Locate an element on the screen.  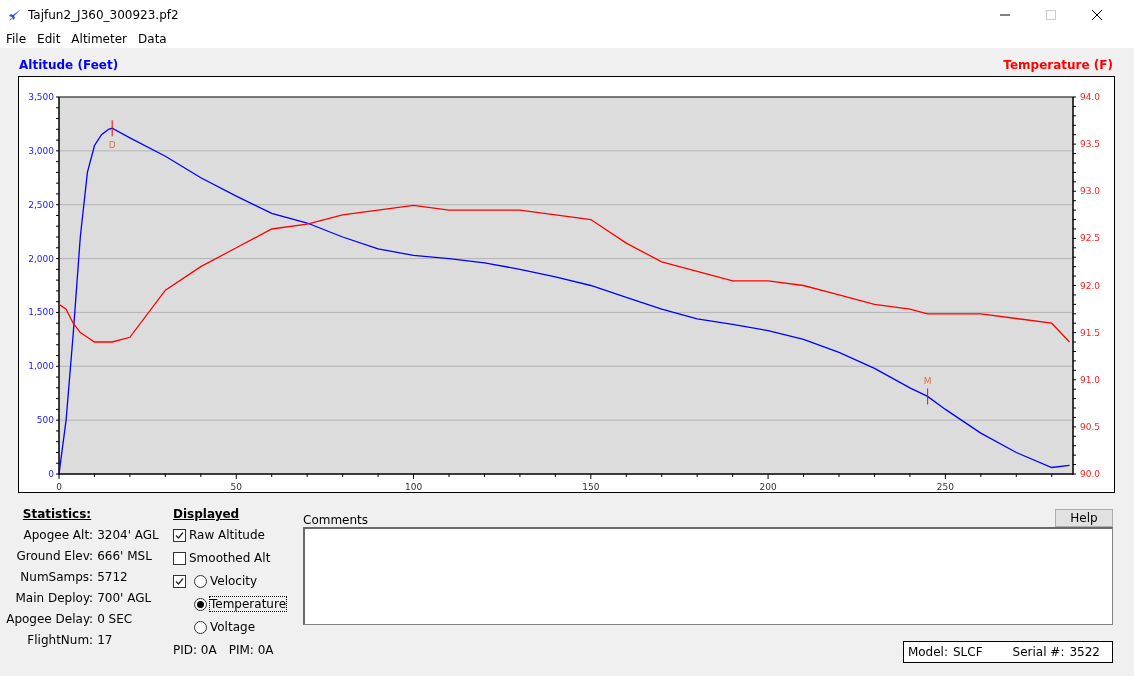
tick-label: 93.0 is located at coordinates (1090, 191).